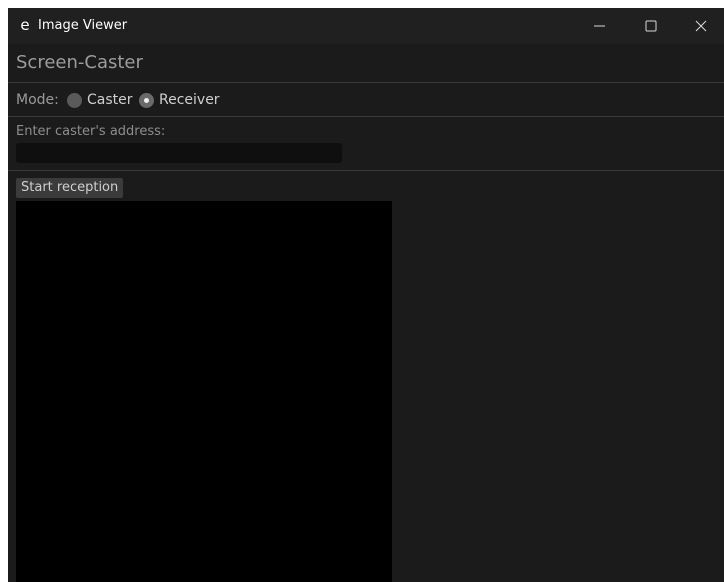 The height and width of the screenshot is (582, 724). What do you see at coordinates (83, 25) in the screenshot?
I see `window-title: Image Viewer` at bounding box center [83, 25].